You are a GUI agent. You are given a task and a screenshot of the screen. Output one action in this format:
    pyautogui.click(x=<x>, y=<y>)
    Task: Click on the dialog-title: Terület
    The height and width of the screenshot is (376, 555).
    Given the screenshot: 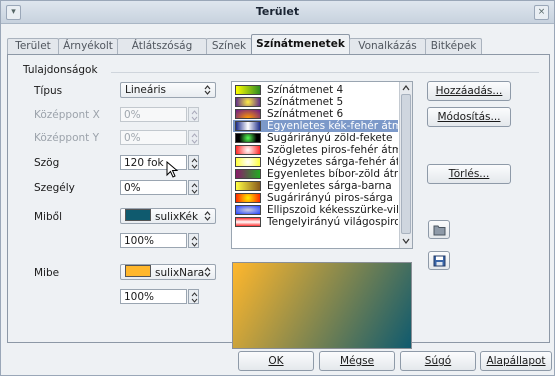 What is the action you would take?
    pyautogui.click(x=277, y=11)
    